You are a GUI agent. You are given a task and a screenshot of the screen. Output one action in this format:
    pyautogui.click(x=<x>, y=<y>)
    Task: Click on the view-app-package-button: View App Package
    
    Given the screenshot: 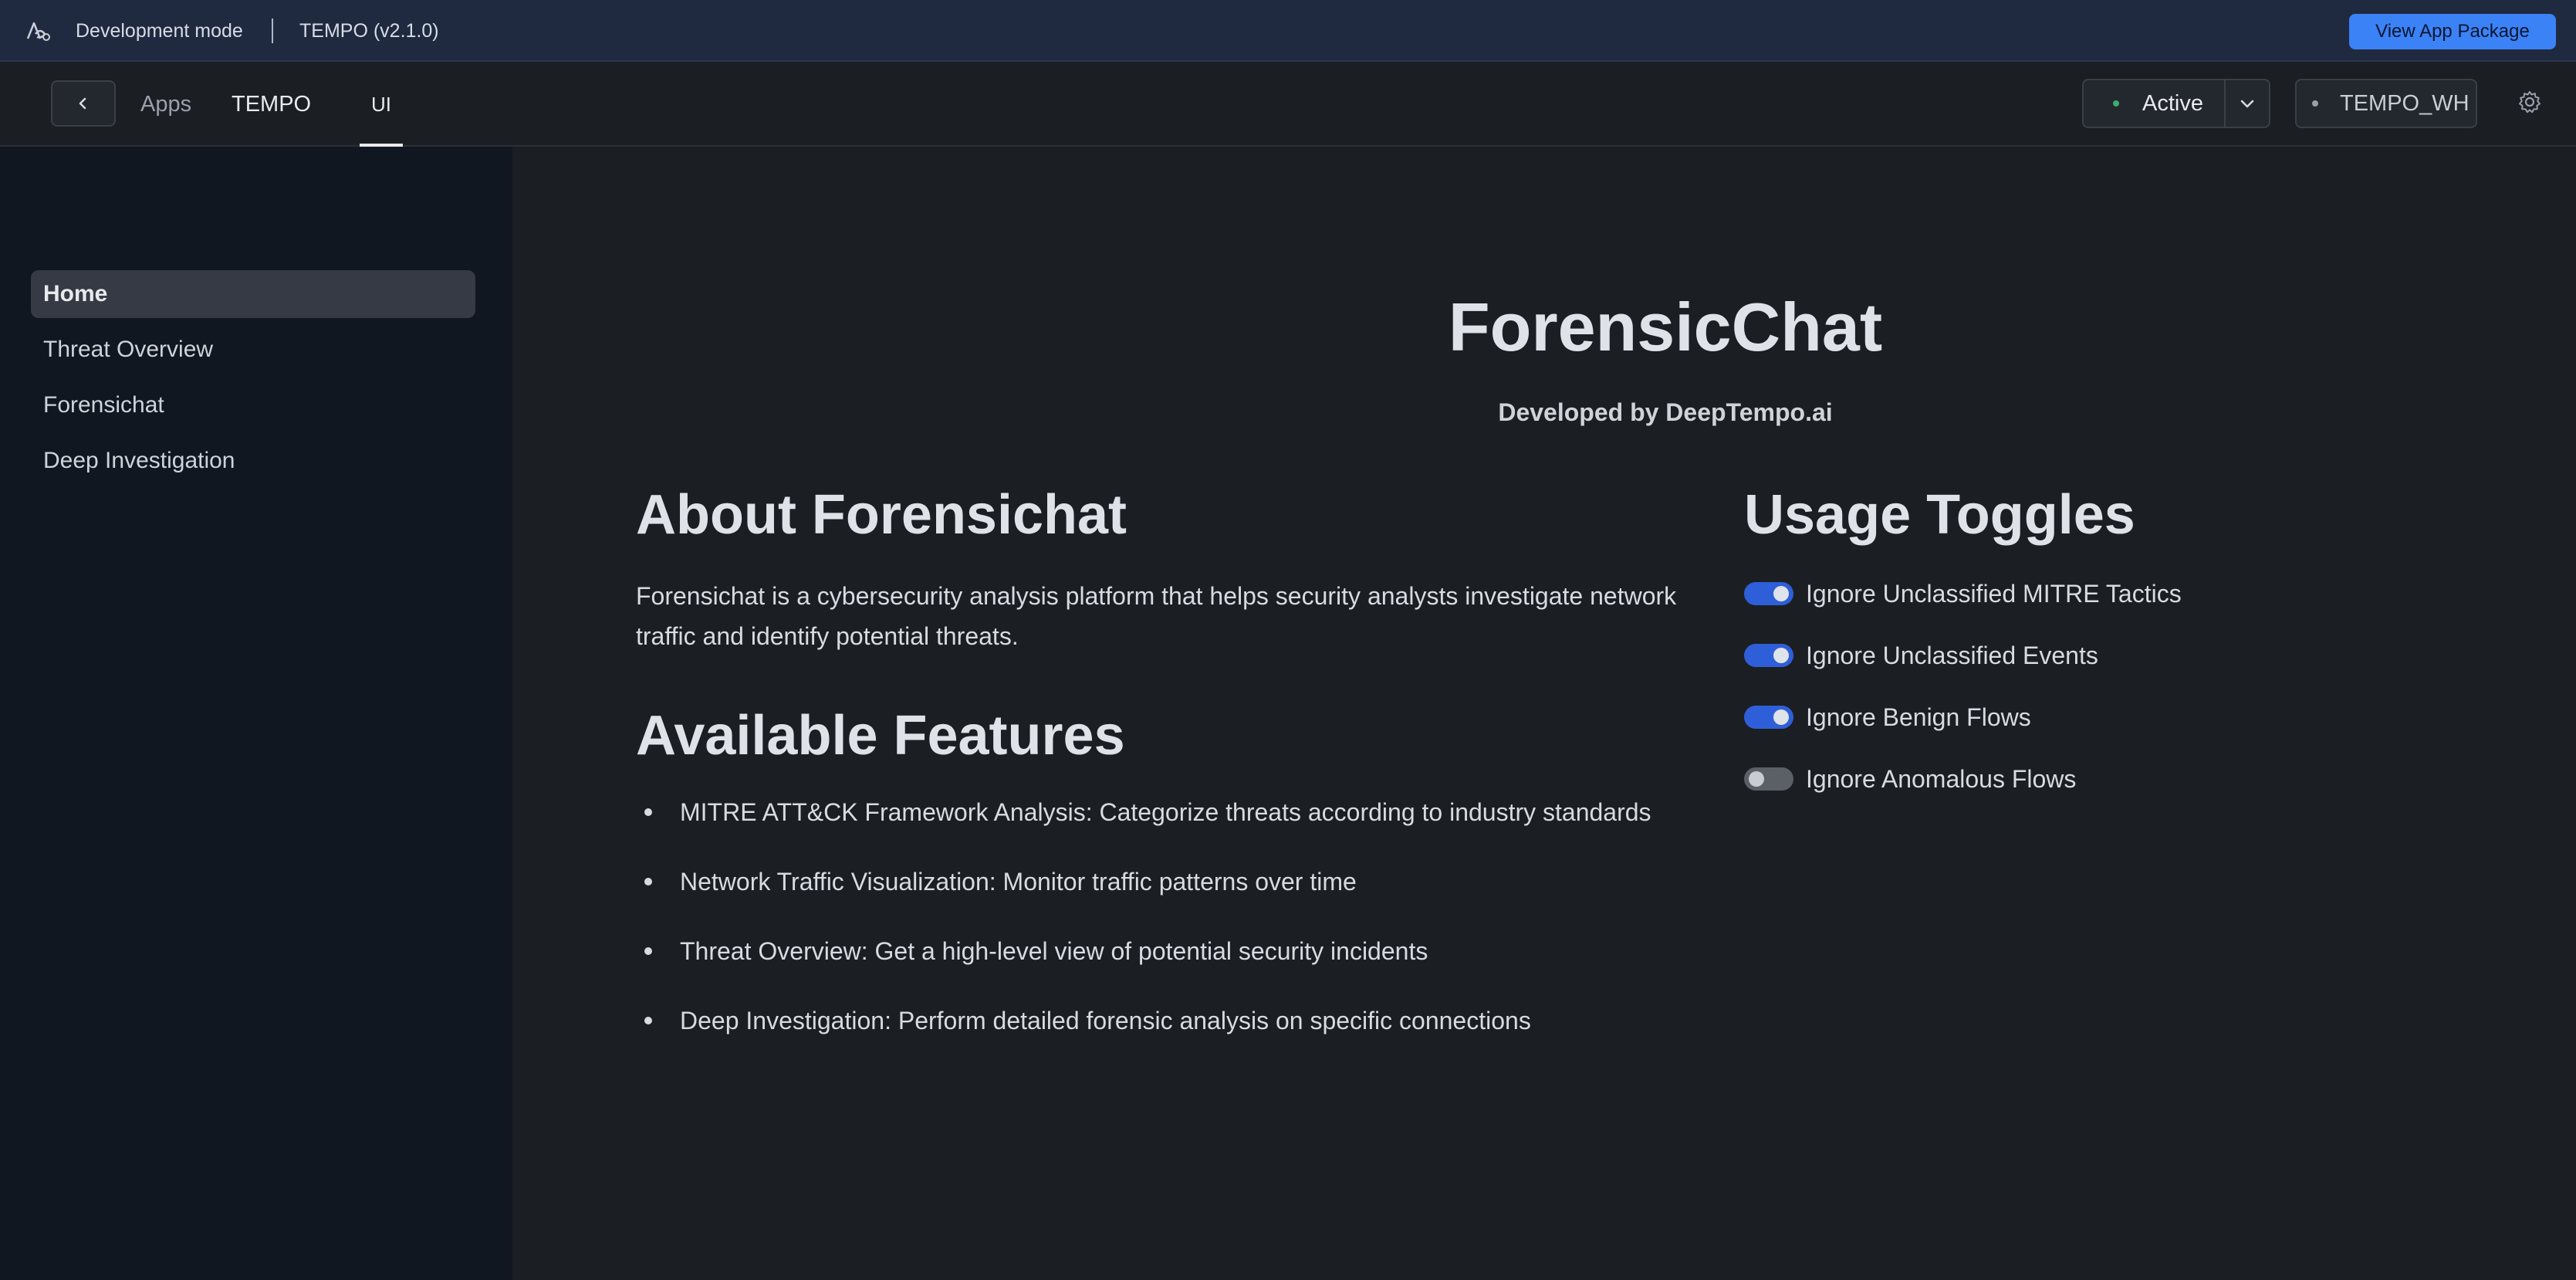 What is the action you would take?
    pyautogui.click(x=2452, y=32)
    